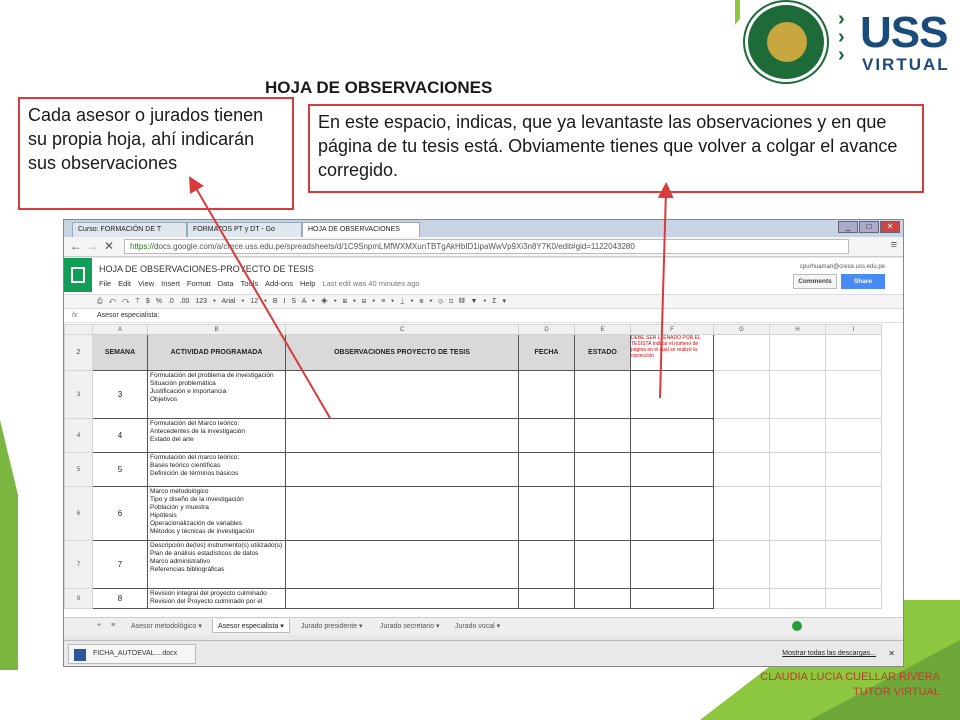 The image size is (960, 720). What do you see at coordinates (99, 626) in the screenshot?
I see `add-sheet-icon: +` at bounding box center [99, 626].